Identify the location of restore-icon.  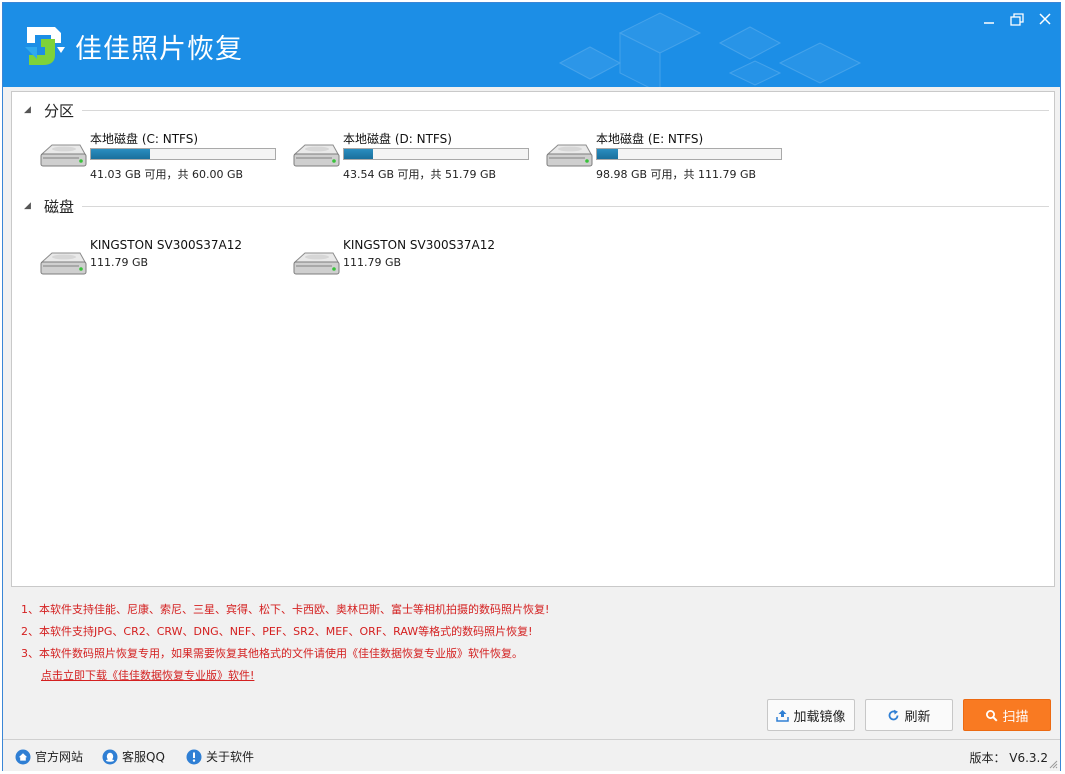
(1017, 19).